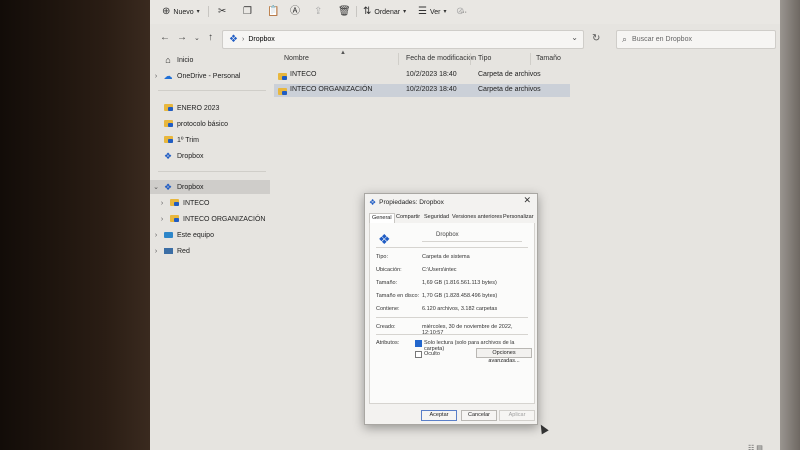 The width and height of the screenshot is (800, 450). What do you see at coordinates (197, 38) in the screenshot?
I see `recent-chevron-icon: ⌄` at bounding box center [197, 38].